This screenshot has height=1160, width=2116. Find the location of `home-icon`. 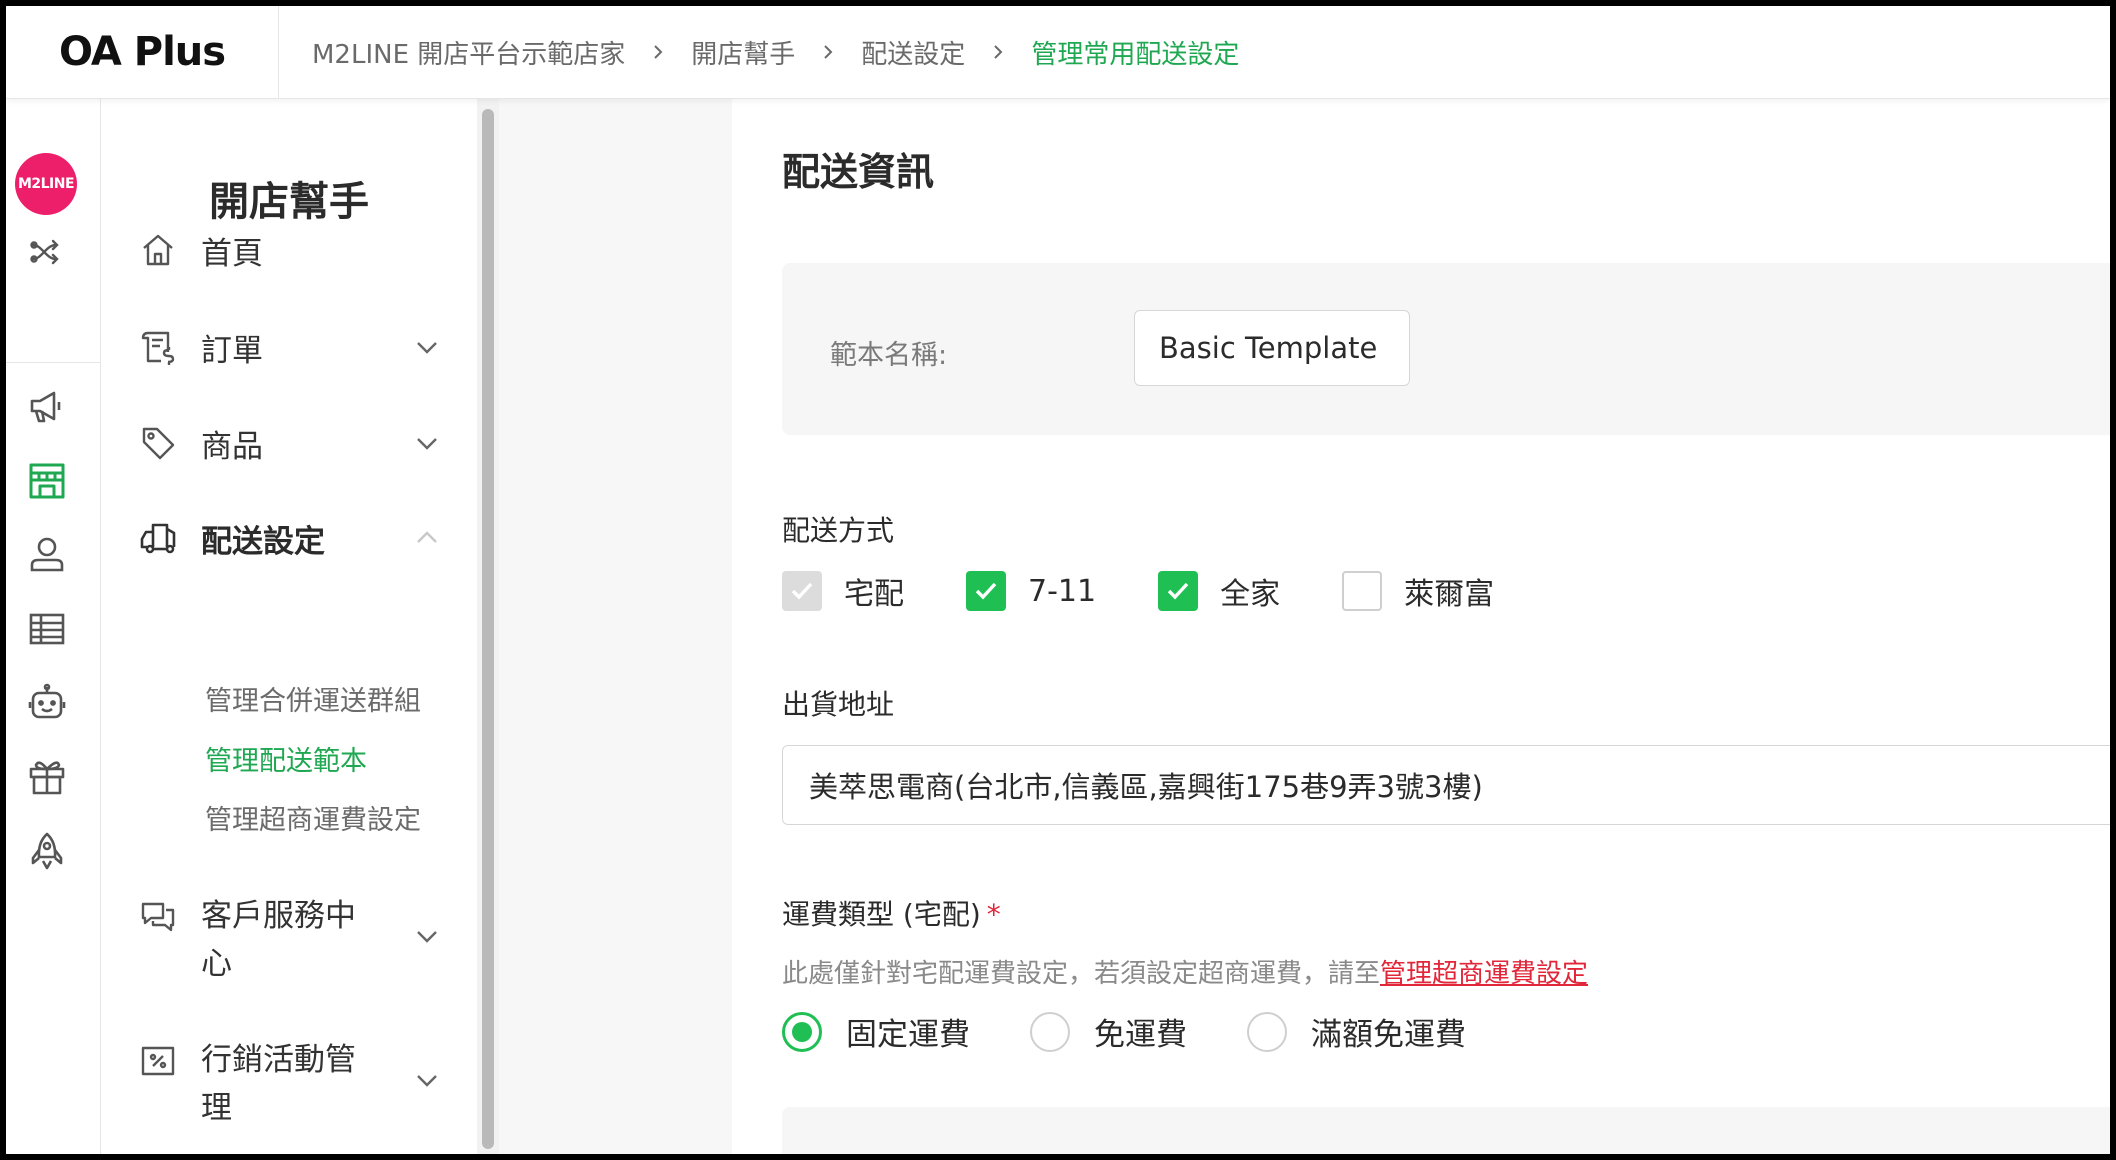

home-icon is located at coordinates (158, 250).